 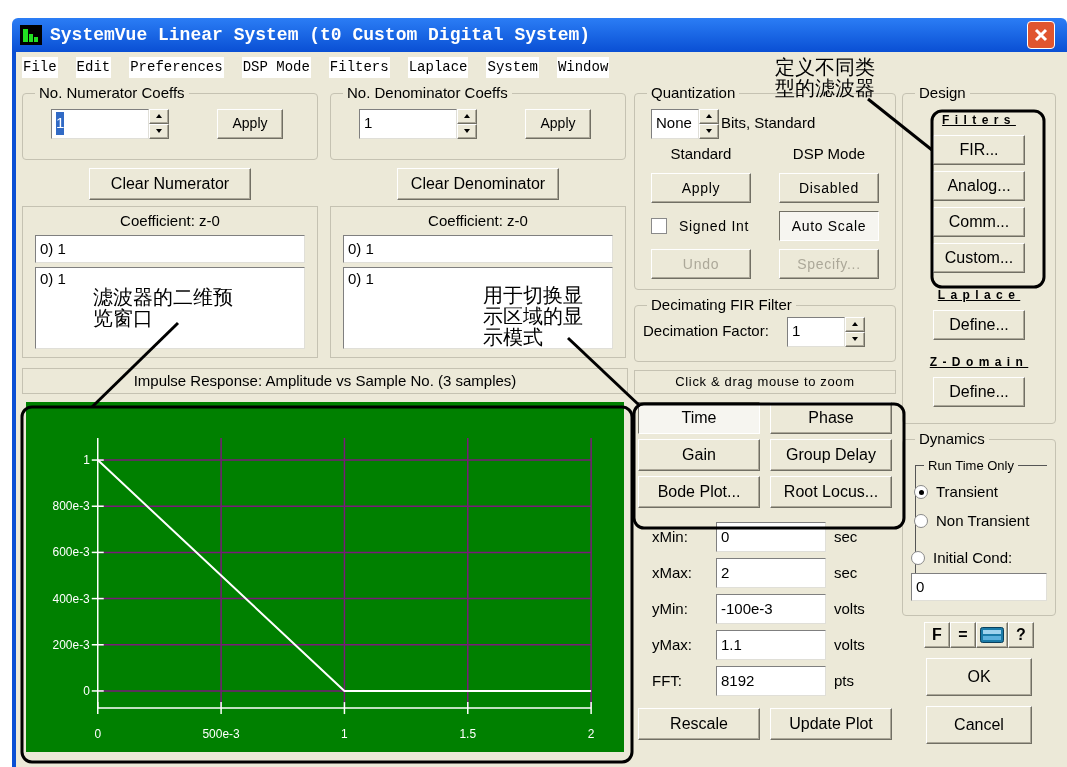 I want to click on menu-item: System, so click(x=512, y=67).